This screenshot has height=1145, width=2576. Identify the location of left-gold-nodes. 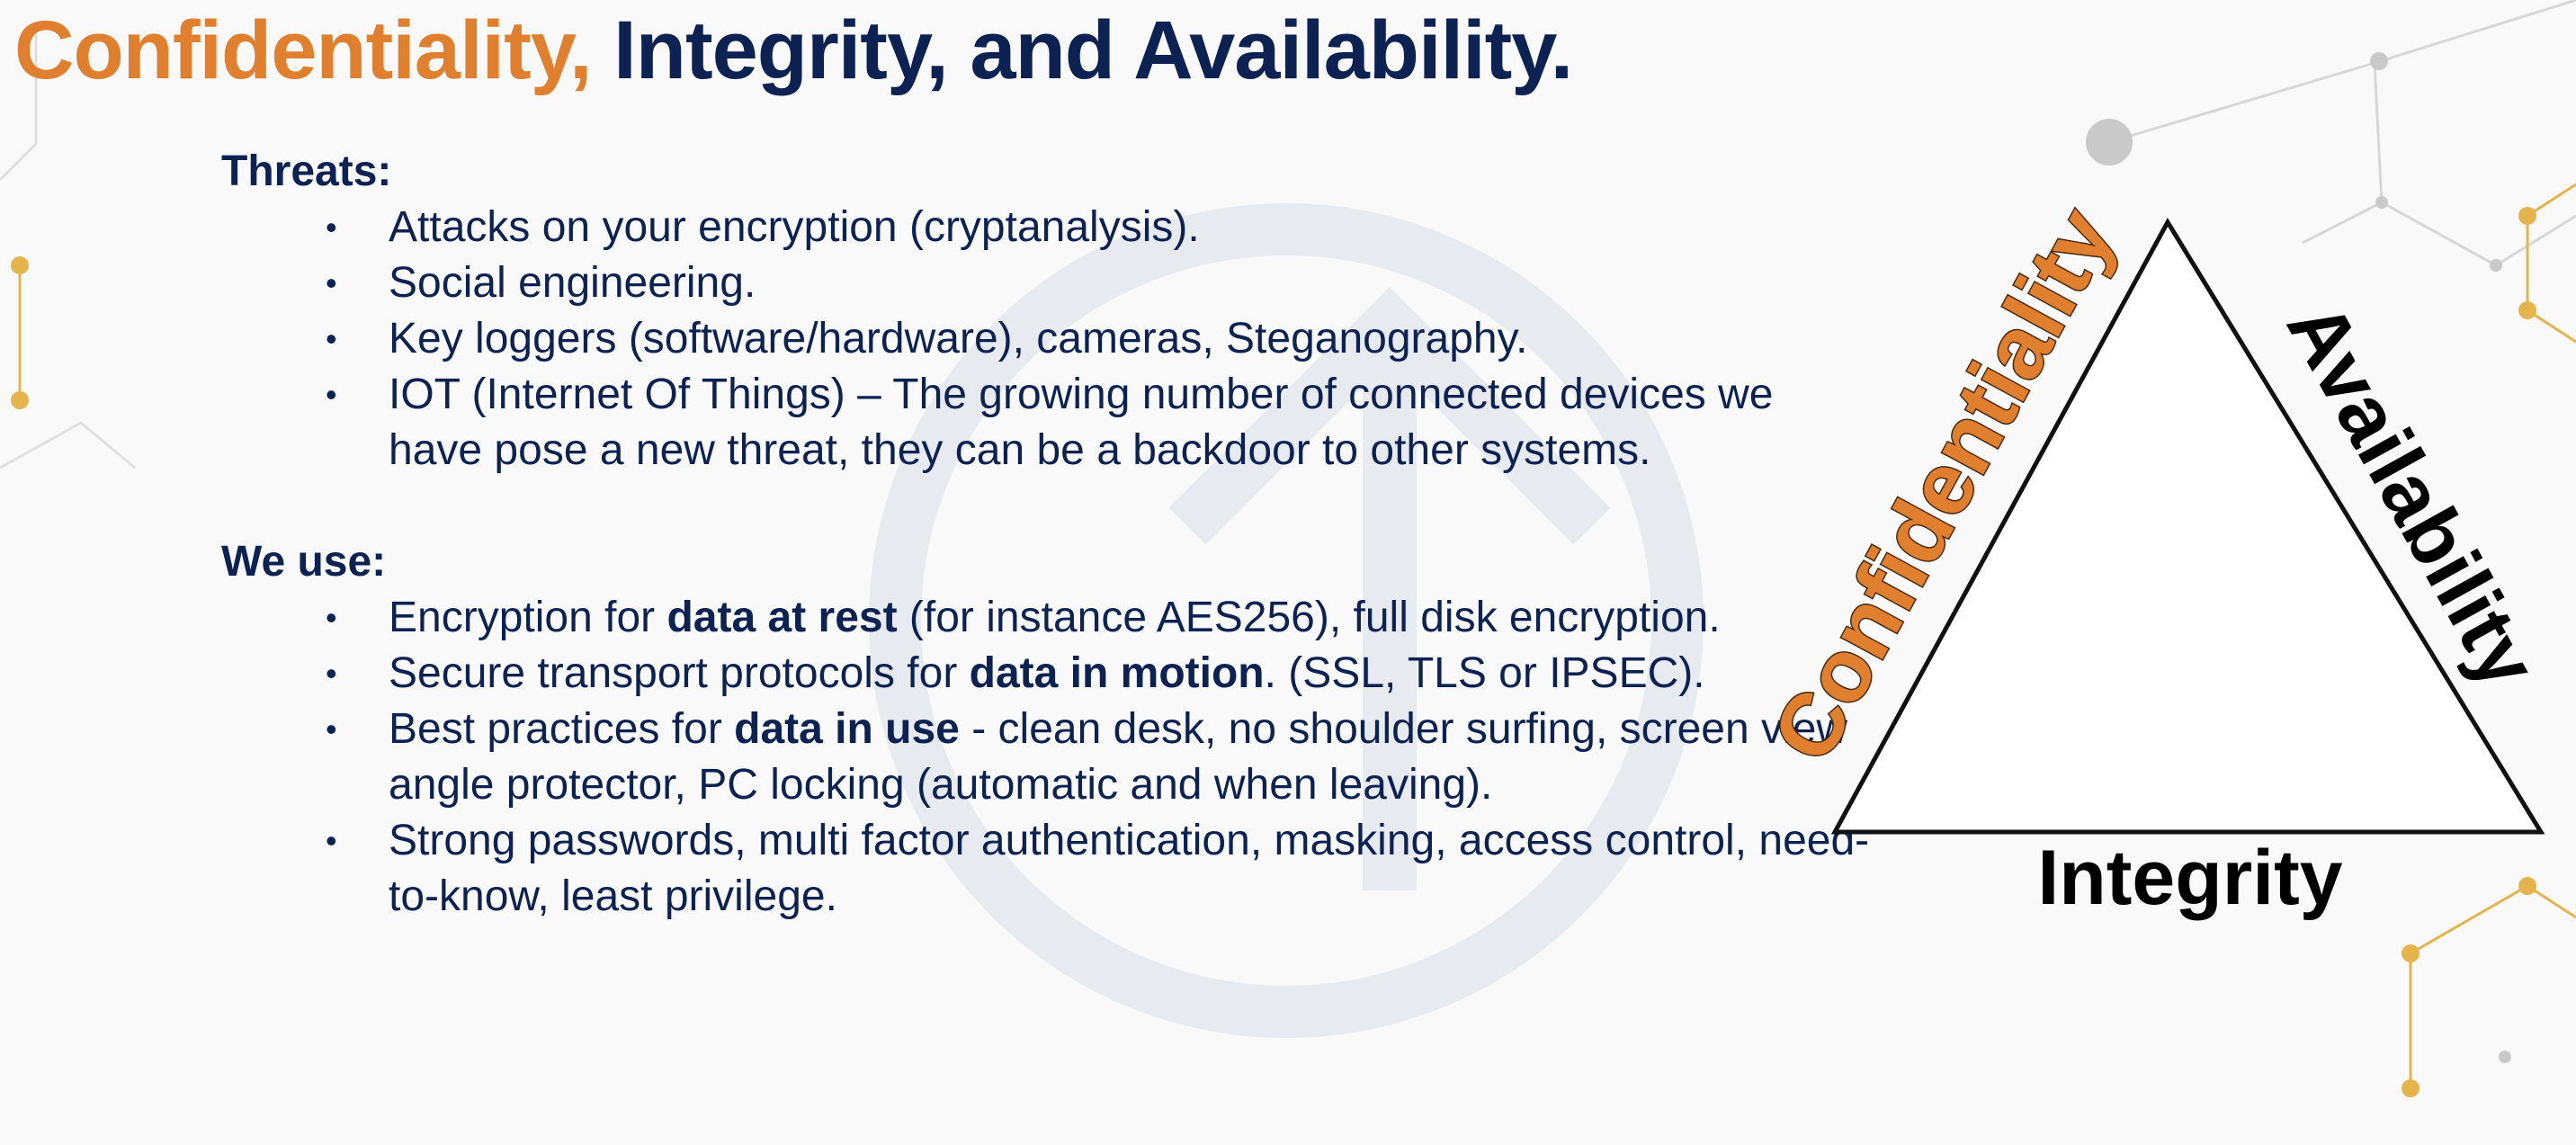
(20, 332).